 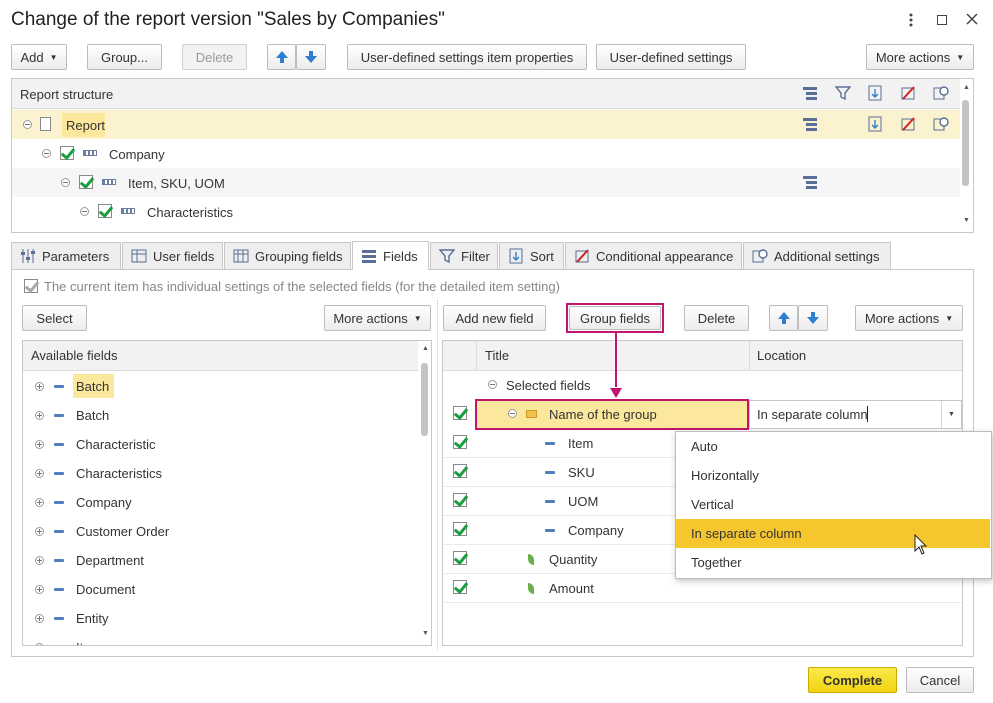 I want to click on location-column-header: Location, so click(x=782, y=355).